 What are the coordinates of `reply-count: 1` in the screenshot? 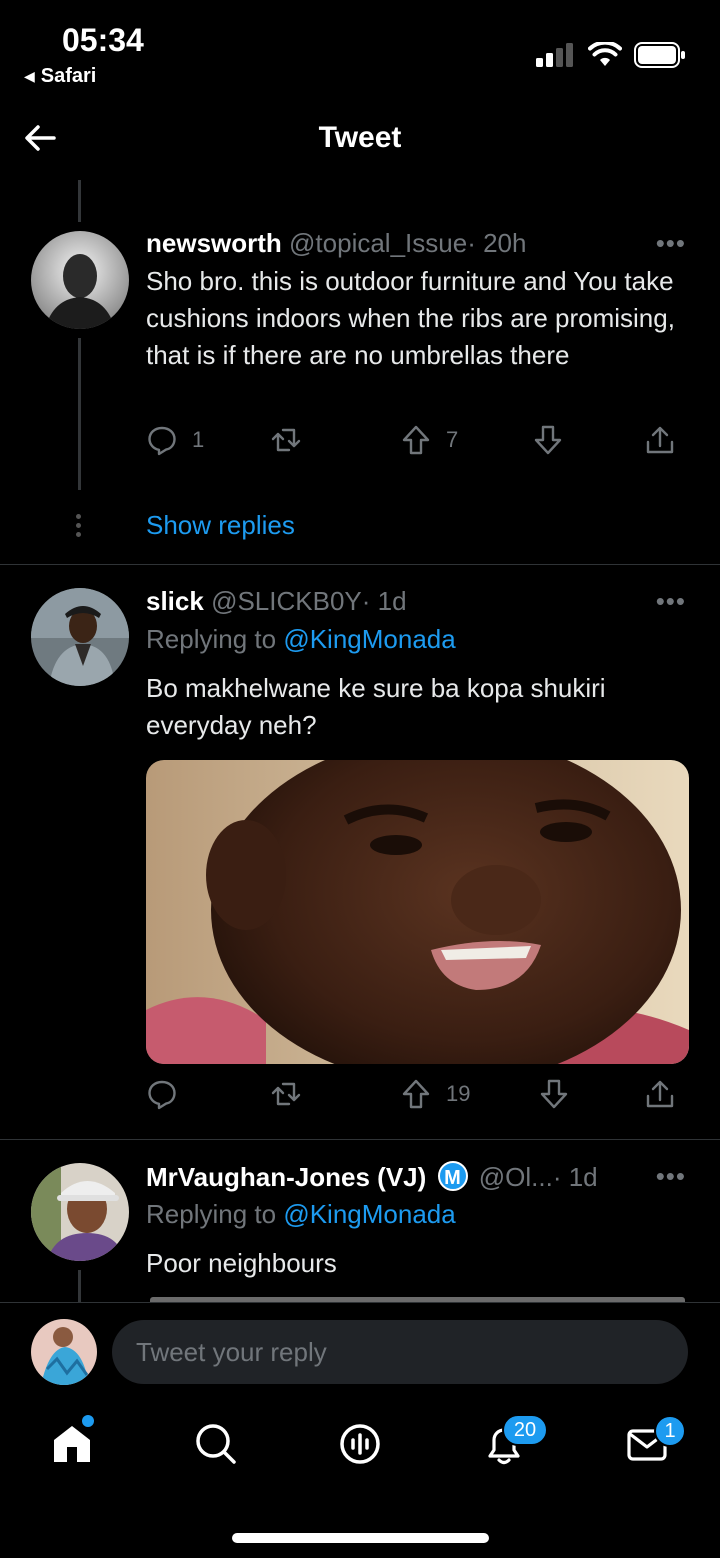 It's located at (198, 439).